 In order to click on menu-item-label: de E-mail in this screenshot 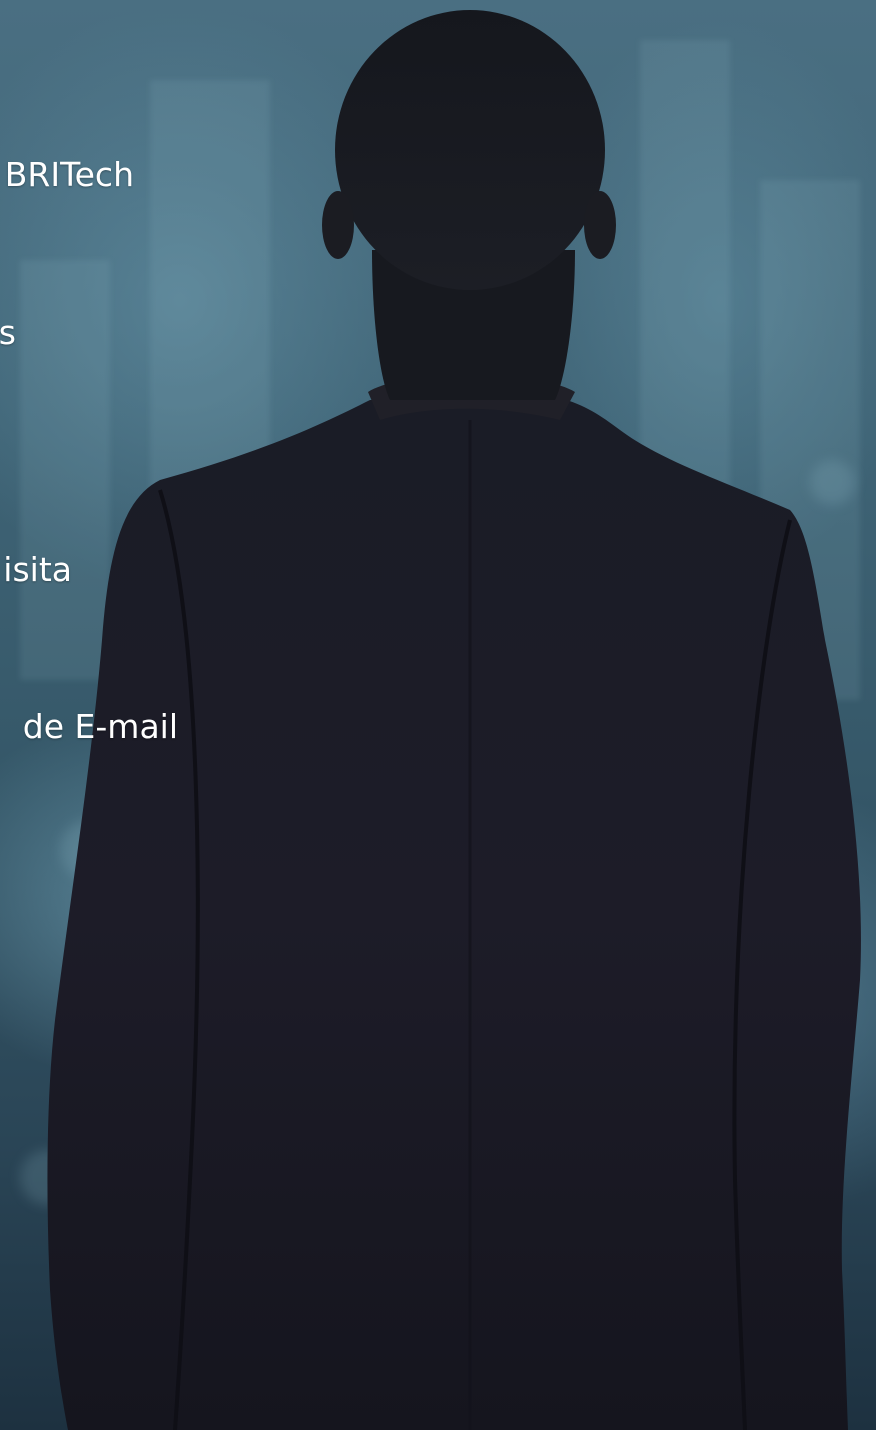, I will do `click(100, 726)`.